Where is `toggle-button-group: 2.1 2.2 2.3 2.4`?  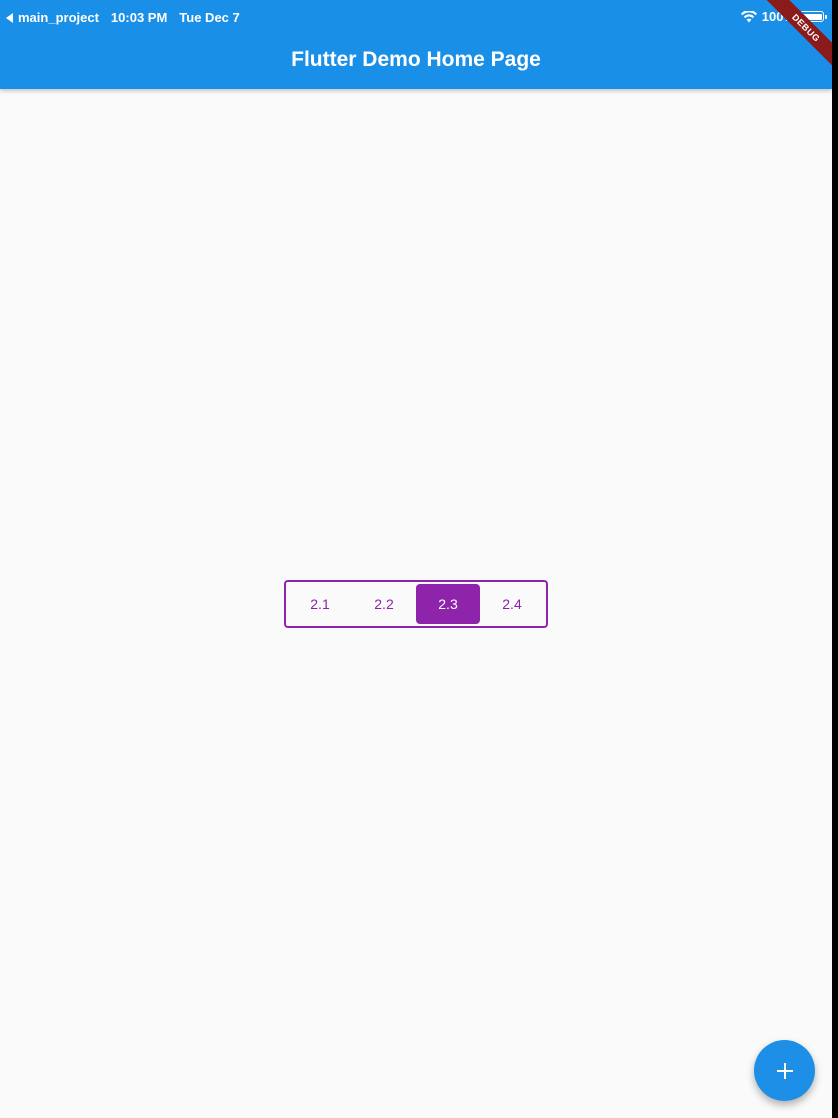
toggle-button-group: 2.1 2.2 2.3 2.4 is located at coordinates (416, 604).